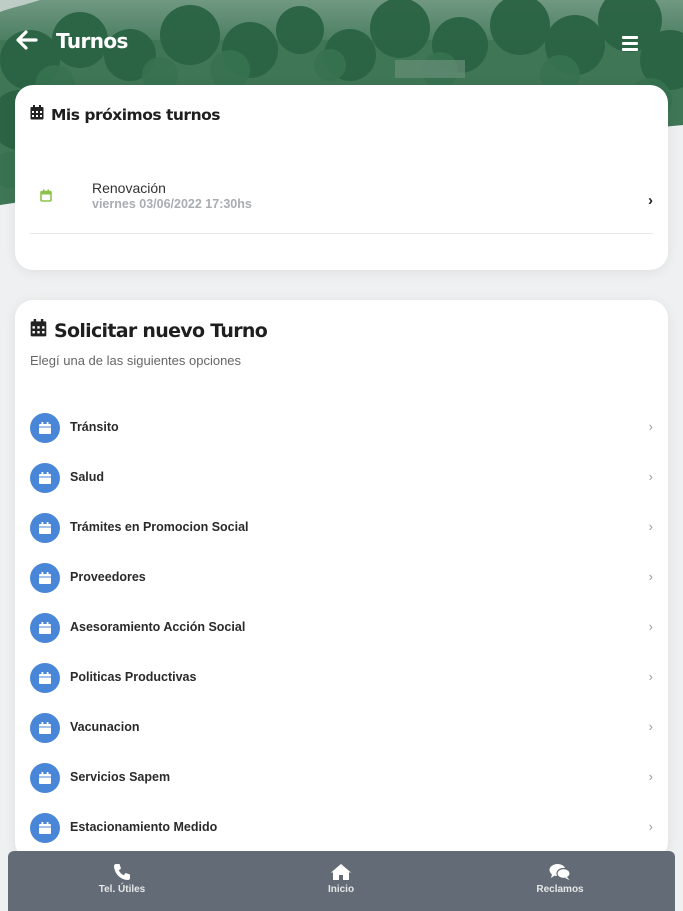 This screenshot has height=911, width=683. I want to click on nav-inicio: Inicio, so click(341, 881).